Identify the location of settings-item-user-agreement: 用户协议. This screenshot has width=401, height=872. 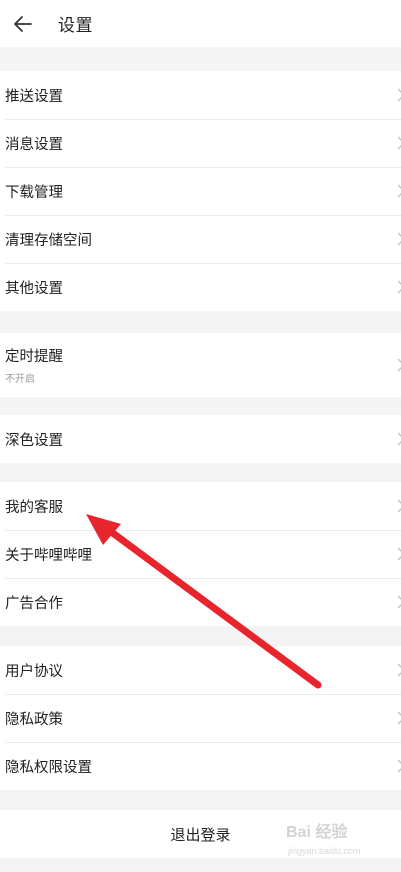
(200, 670).